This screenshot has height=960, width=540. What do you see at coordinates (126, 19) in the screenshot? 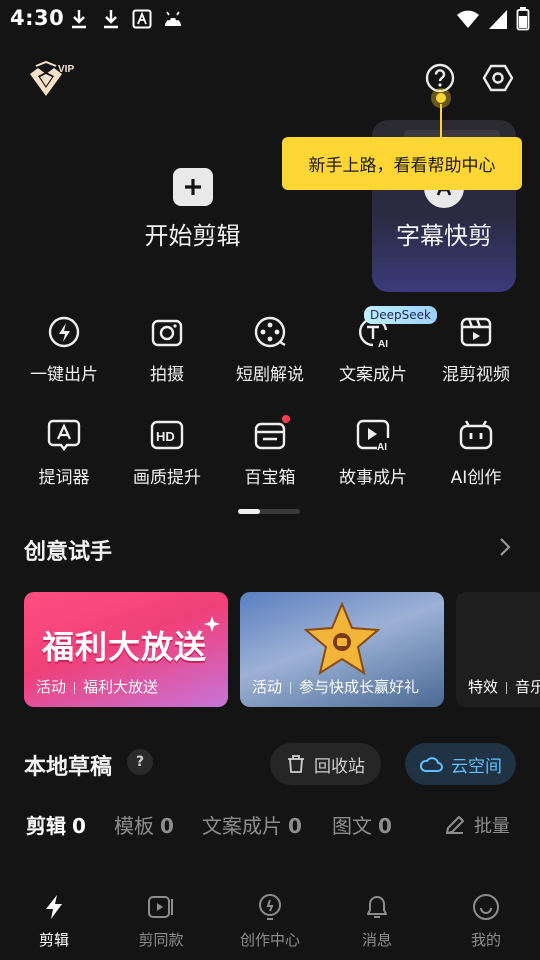
I see `status-notification-icons` at bounding box center [126, 19].